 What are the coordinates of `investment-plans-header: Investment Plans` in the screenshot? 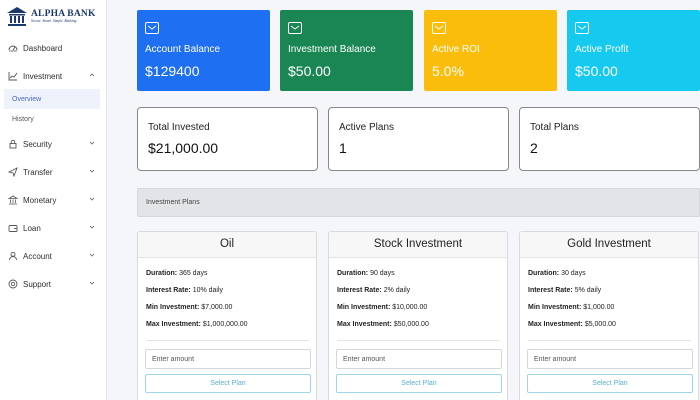 It's located at (418, 202).